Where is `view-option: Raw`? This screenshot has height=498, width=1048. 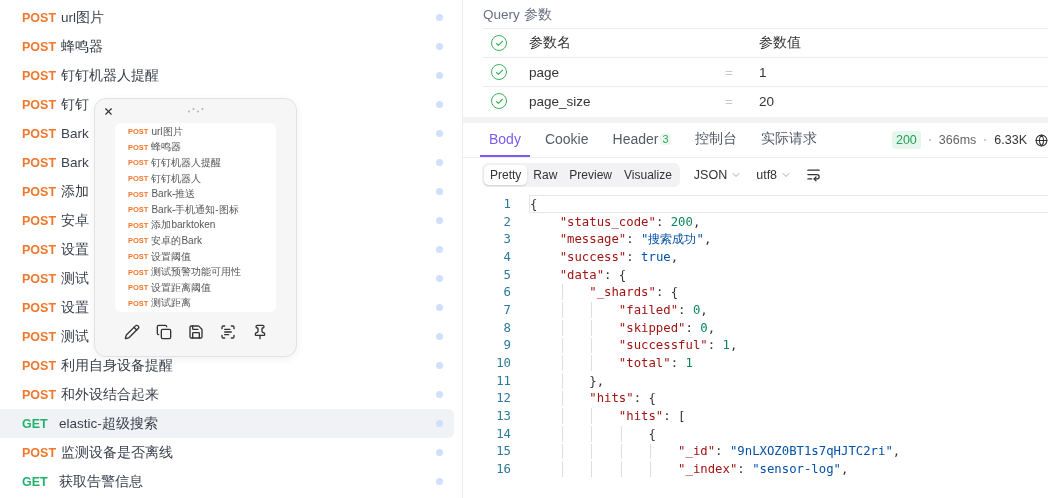 view-option: Raw is located at coordinates (545, 174).